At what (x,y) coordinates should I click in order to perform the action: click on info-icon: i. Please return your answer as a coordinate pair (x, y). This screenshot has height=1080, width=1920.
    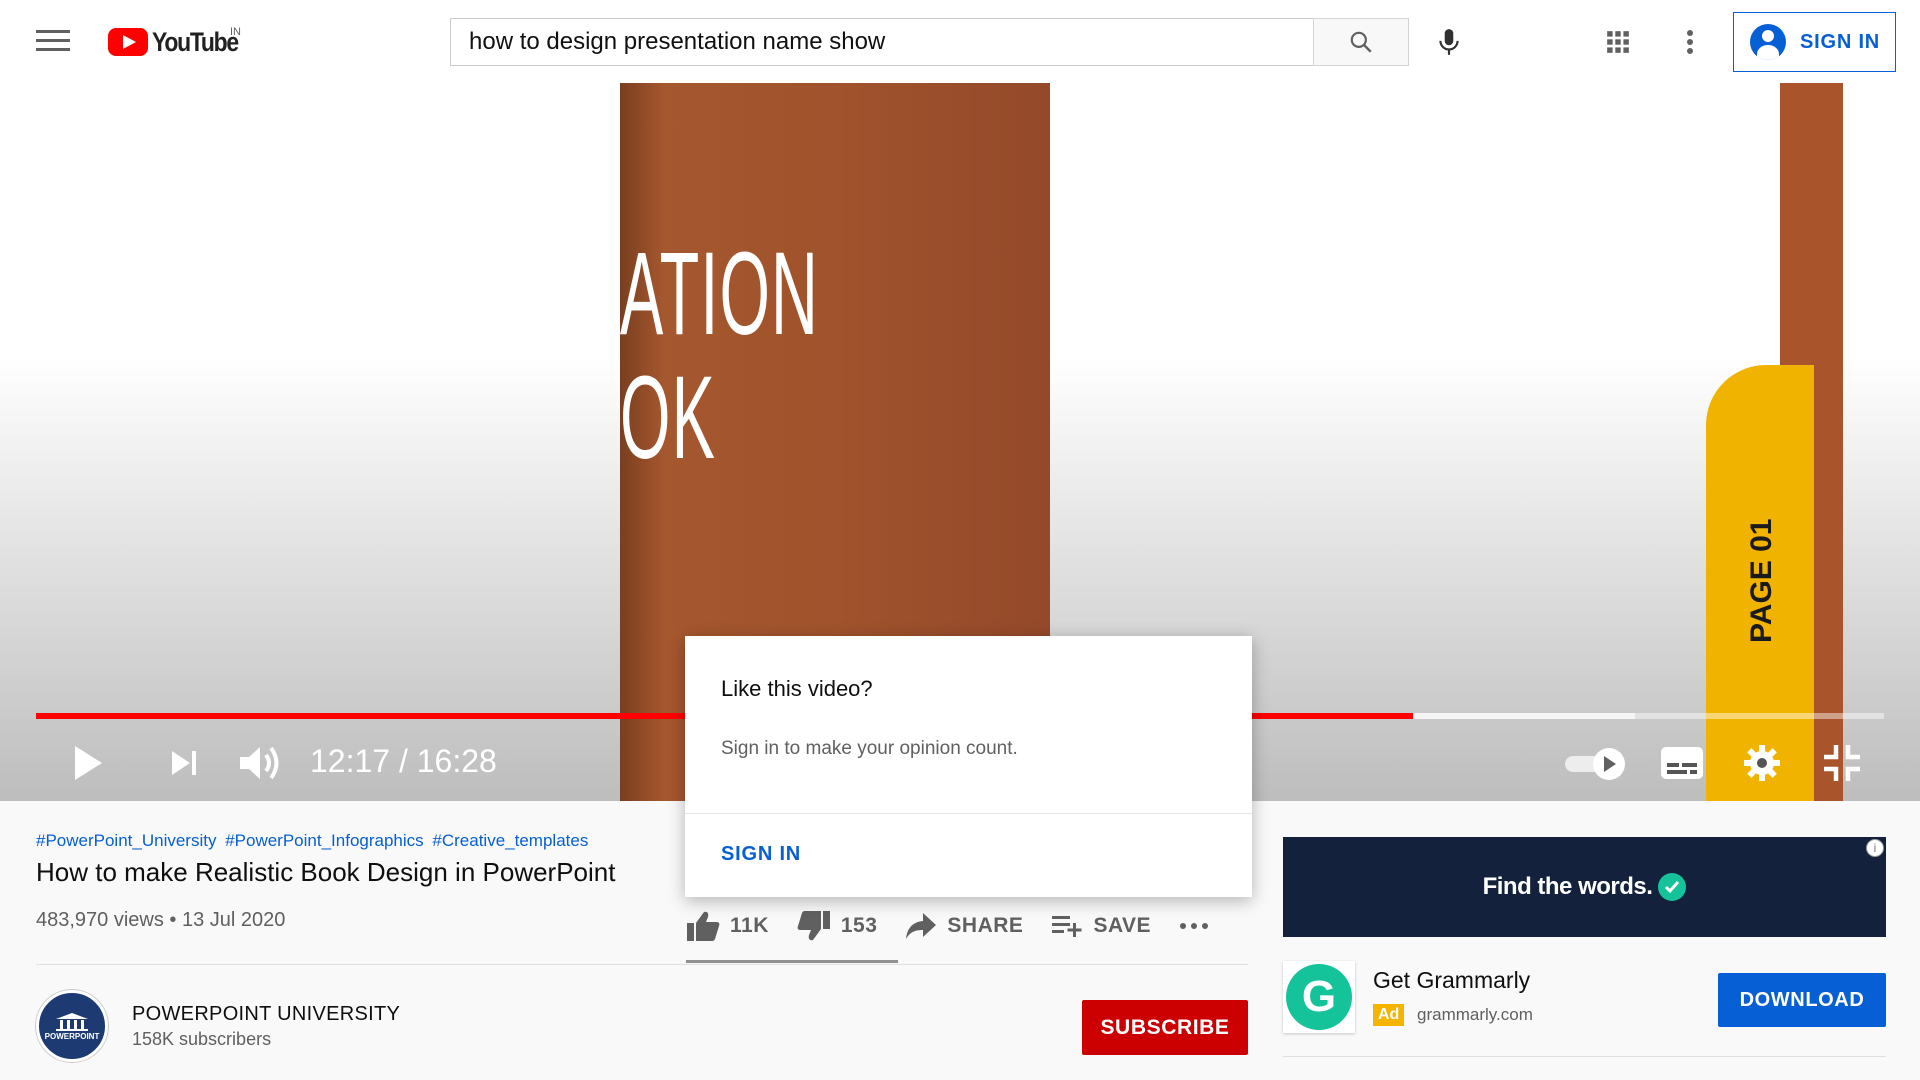
    Looking at the image, I should click on (1875, 848).